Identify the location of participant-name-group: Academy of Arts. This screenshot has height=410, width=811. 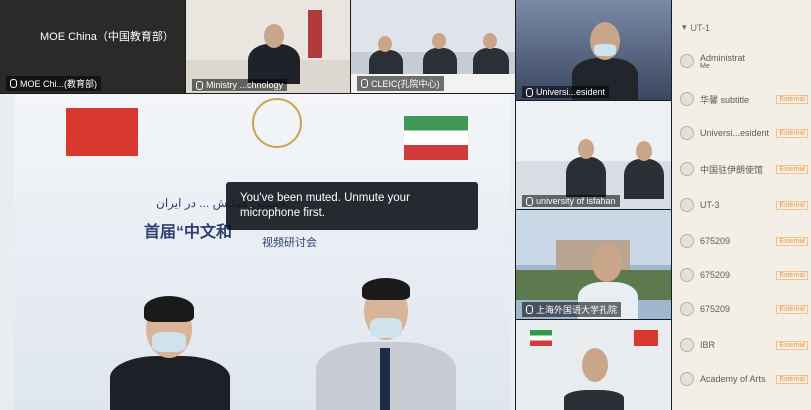
(733, 379).